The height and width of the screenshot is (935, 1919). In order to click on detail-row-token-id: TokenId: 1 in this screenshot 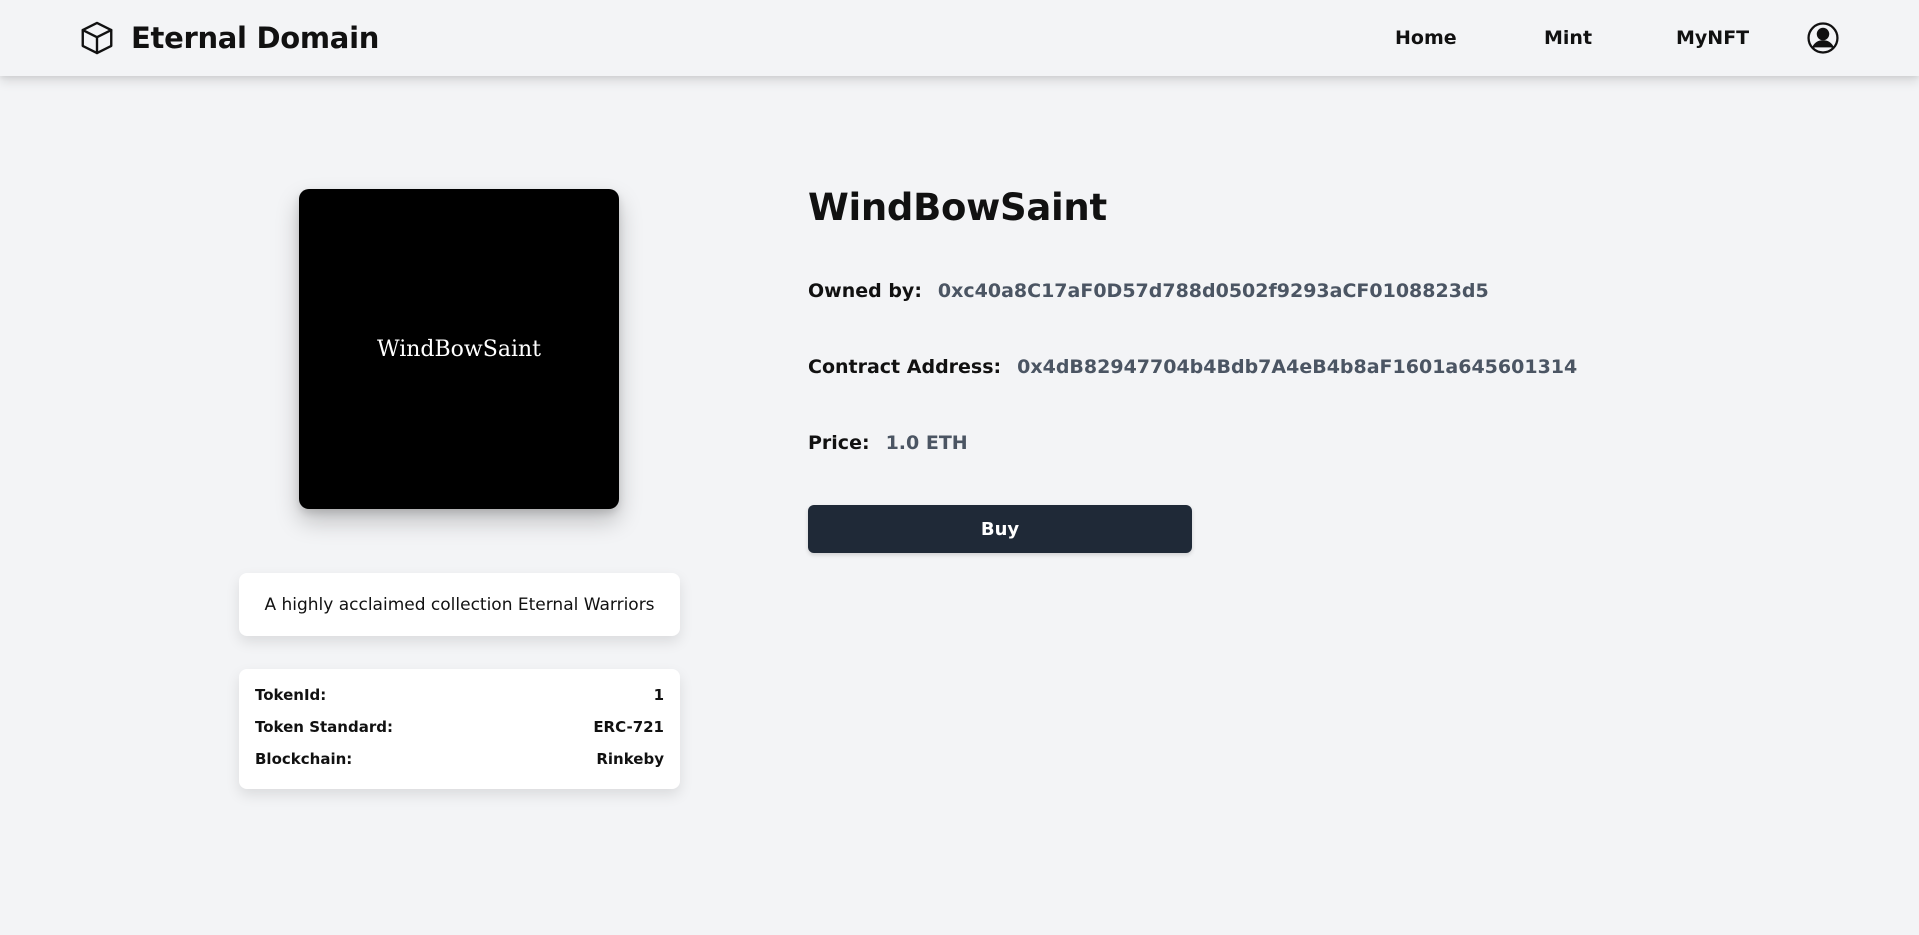, I will do `click(459, 702)`.